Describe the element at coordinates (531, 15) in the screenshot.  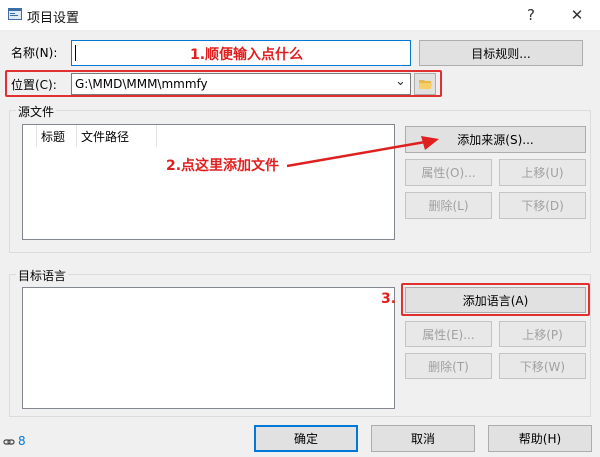
I see `help-title-button: ?` at that location.